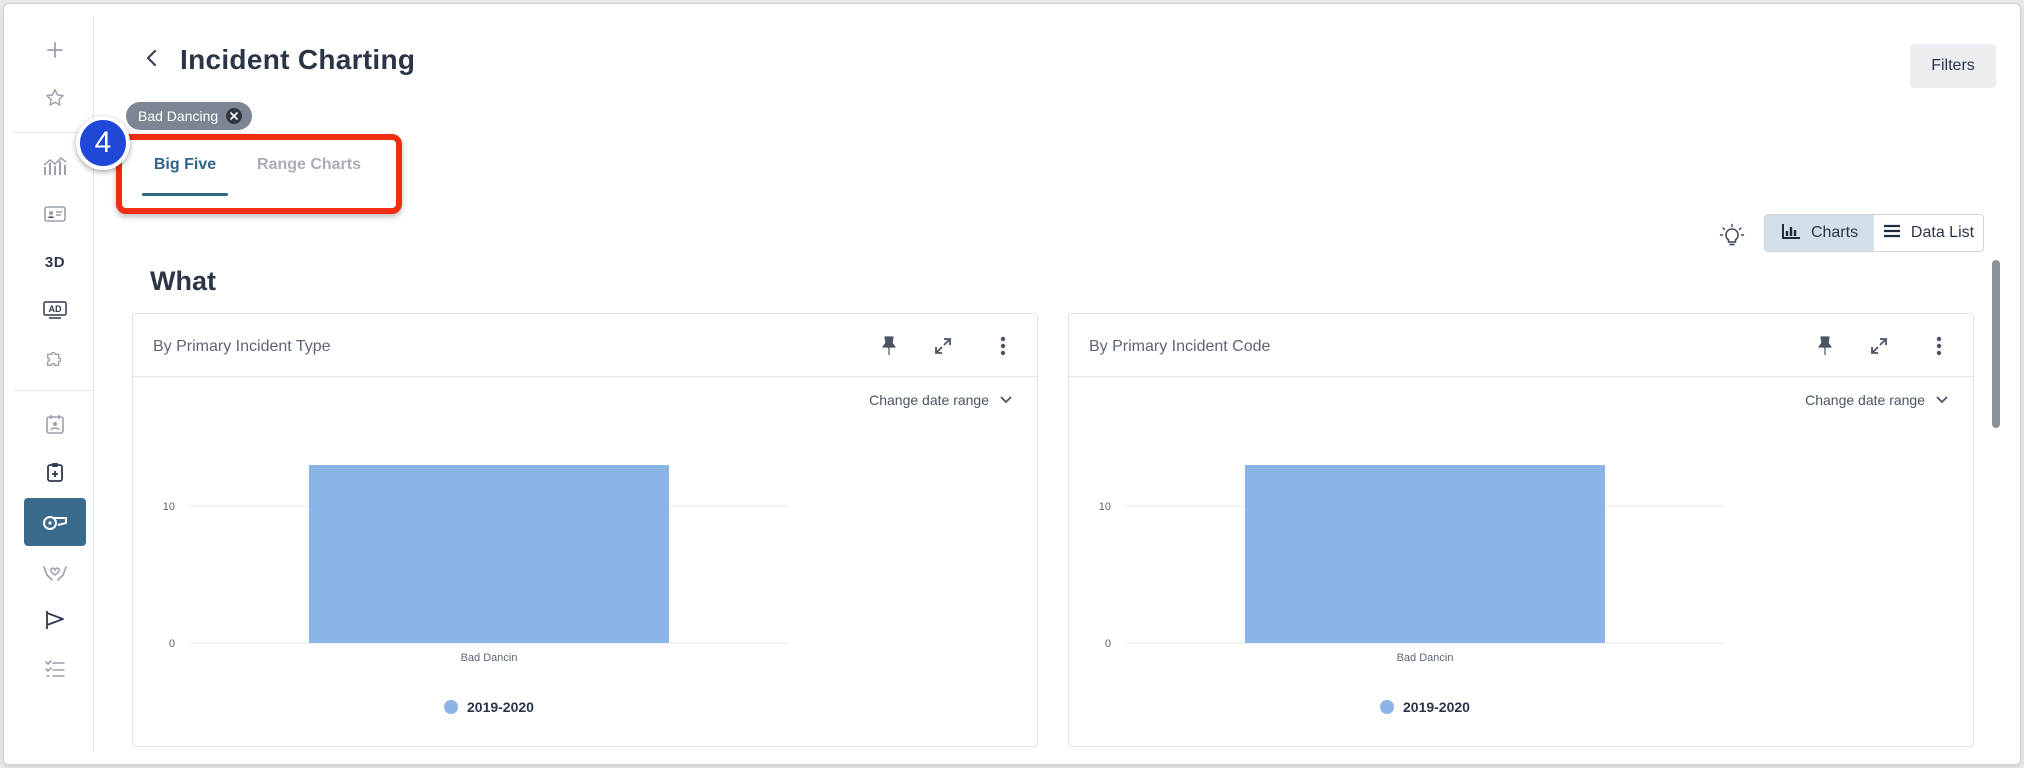  I want to click on sidebar-item-flag, so click(55, 620).